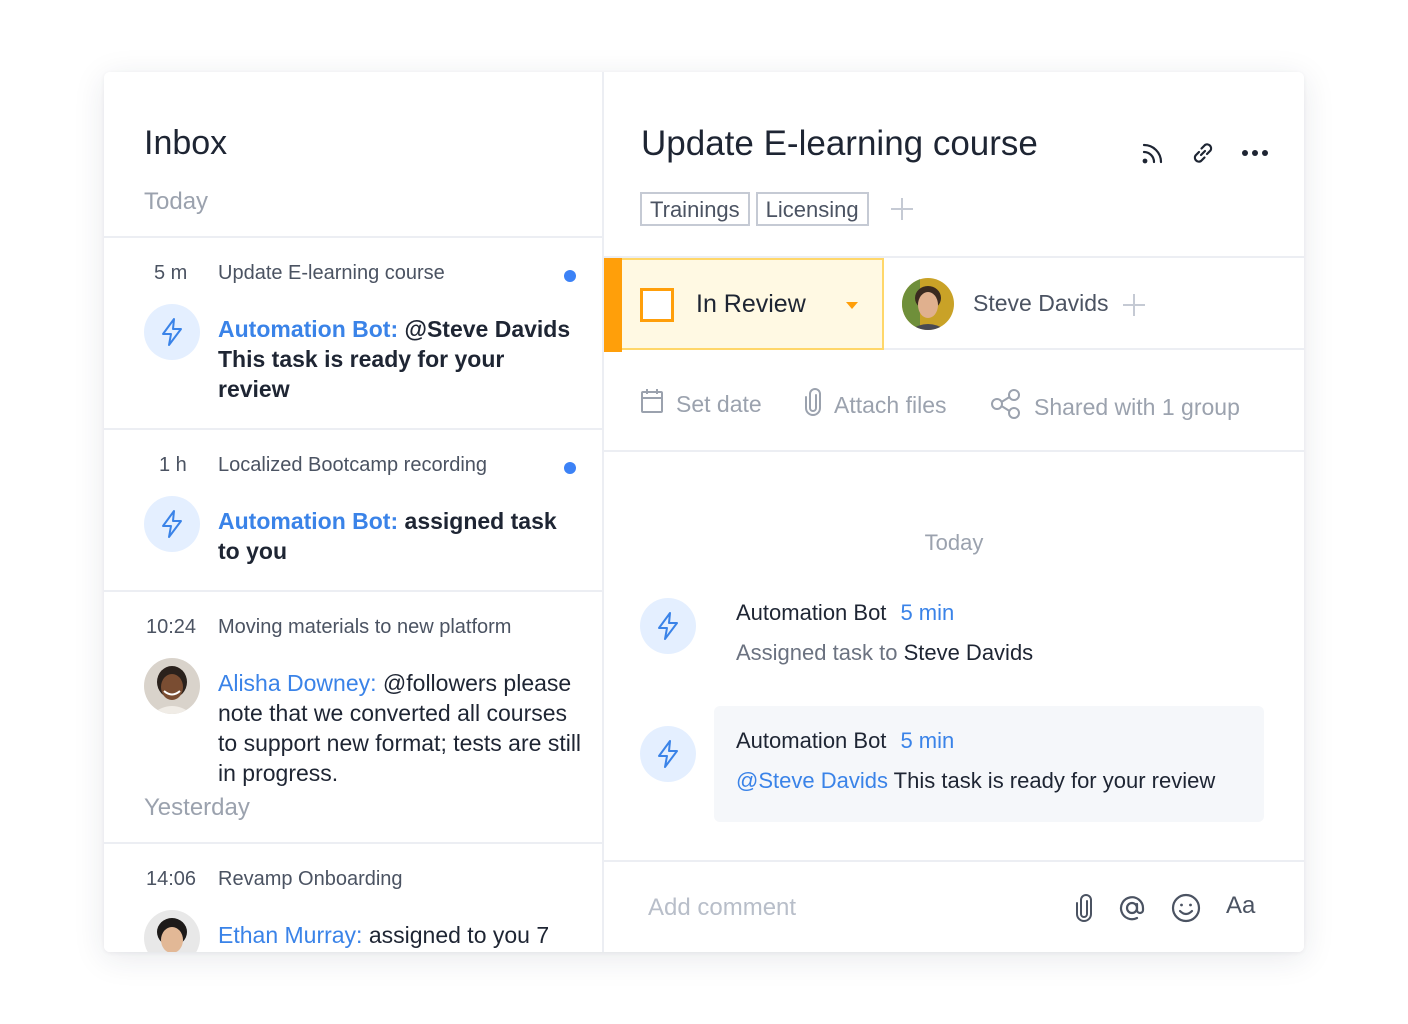 This screenshot has width=1408, height=1024. I want to click on item-time: 5 m, so click(171, 273).